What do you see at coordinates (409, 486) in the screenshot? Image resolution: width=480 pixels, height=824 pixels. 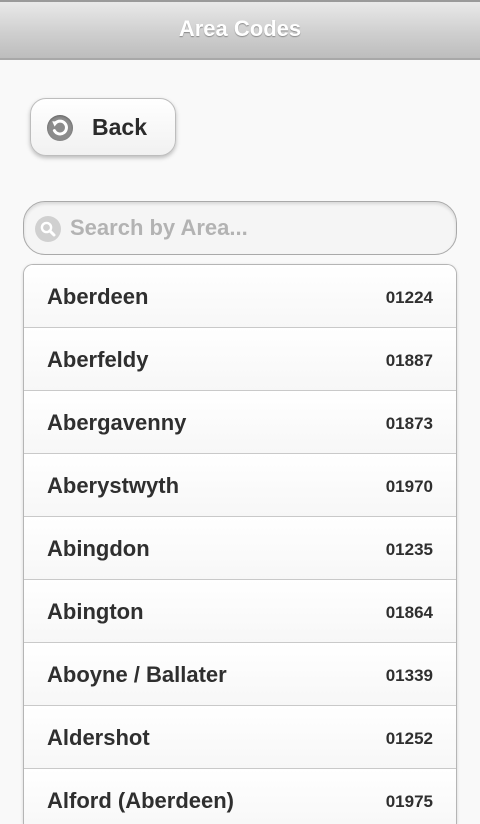 I see `area-code: 01970` at bounding box center [409, 486].